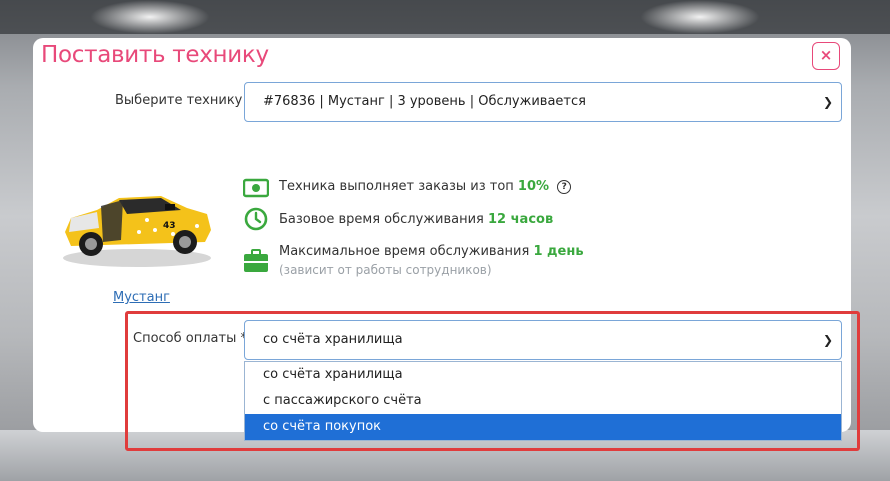 The image size is (890, 481). What do you see at coordinates (381, 219) in the screenshot?
I see `feature-text: Базовое время обслуживания` at bounding box center [381, 219].